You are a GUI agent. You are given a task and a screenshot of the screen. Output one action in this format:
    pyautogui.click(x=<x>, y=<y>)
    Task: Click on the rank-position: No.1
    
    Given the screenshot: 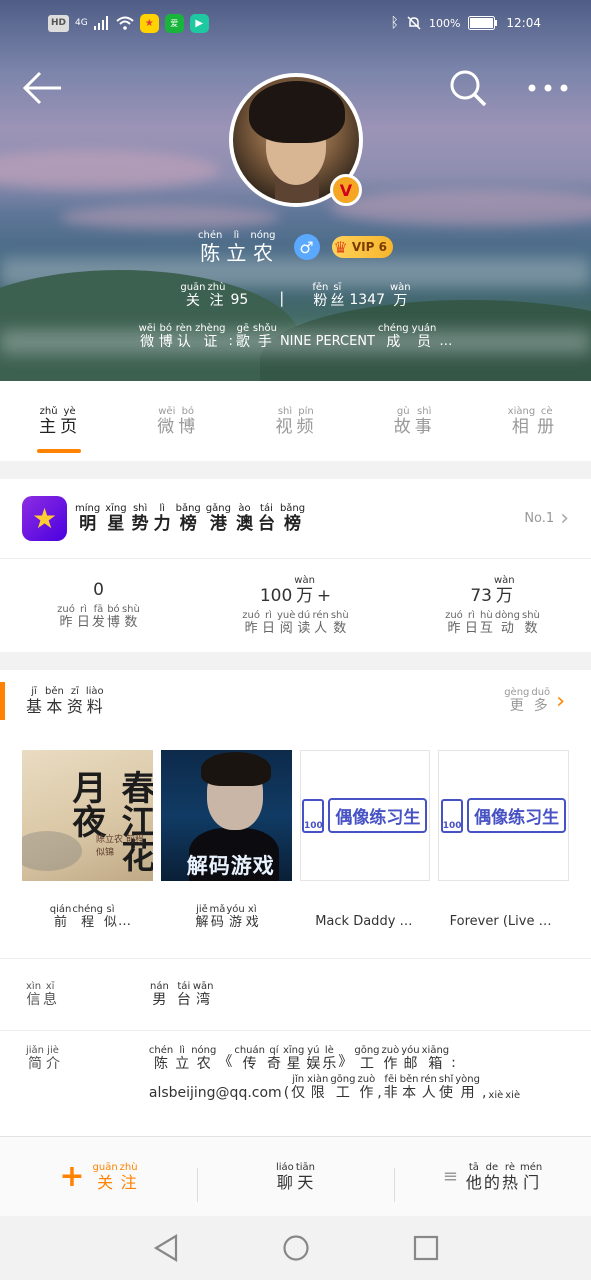 What is the action you would take?
    pyautogui.click(x=539, y=518)
    